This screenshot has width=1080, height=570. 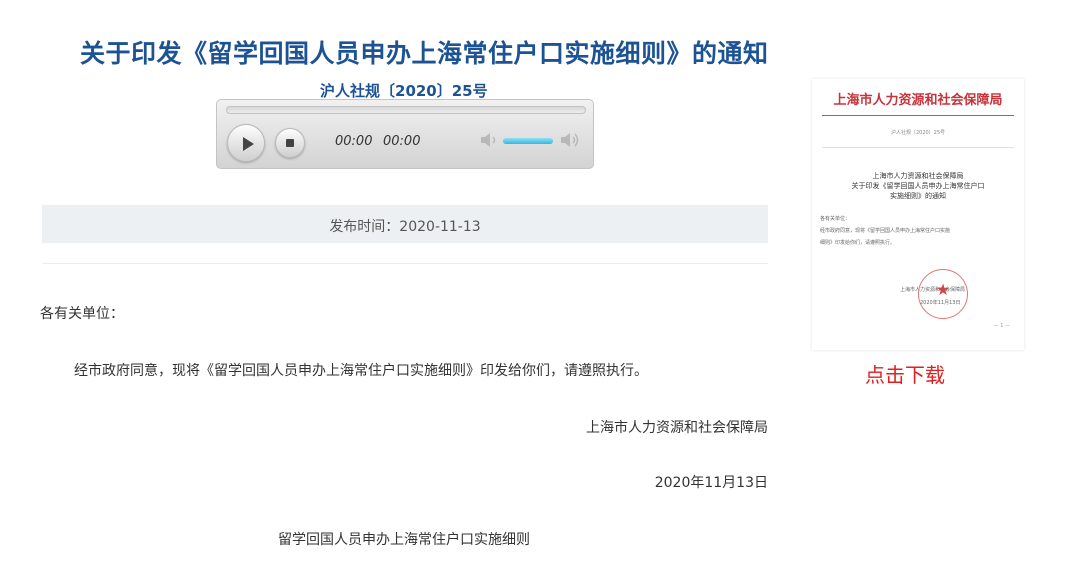 I want to click on thumbnail-text-line: 经市政府同意，现将《留学回国人员申办上海常住户口实施, so click(x=885, y=231).